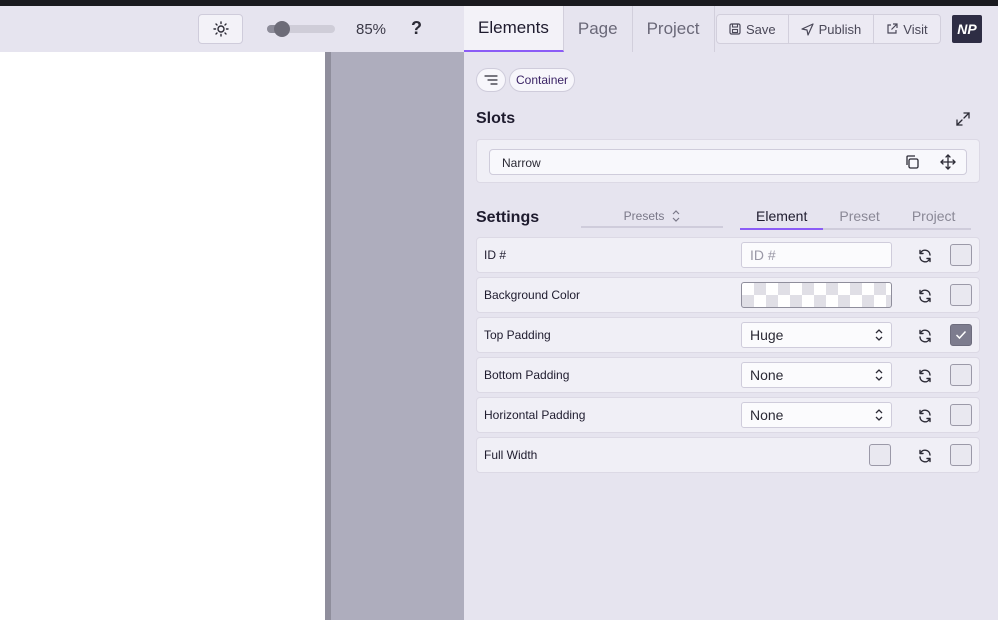 The width and height of the screenshot is (998, 620). I want to click on select-value: Huge, so click(767, 335).